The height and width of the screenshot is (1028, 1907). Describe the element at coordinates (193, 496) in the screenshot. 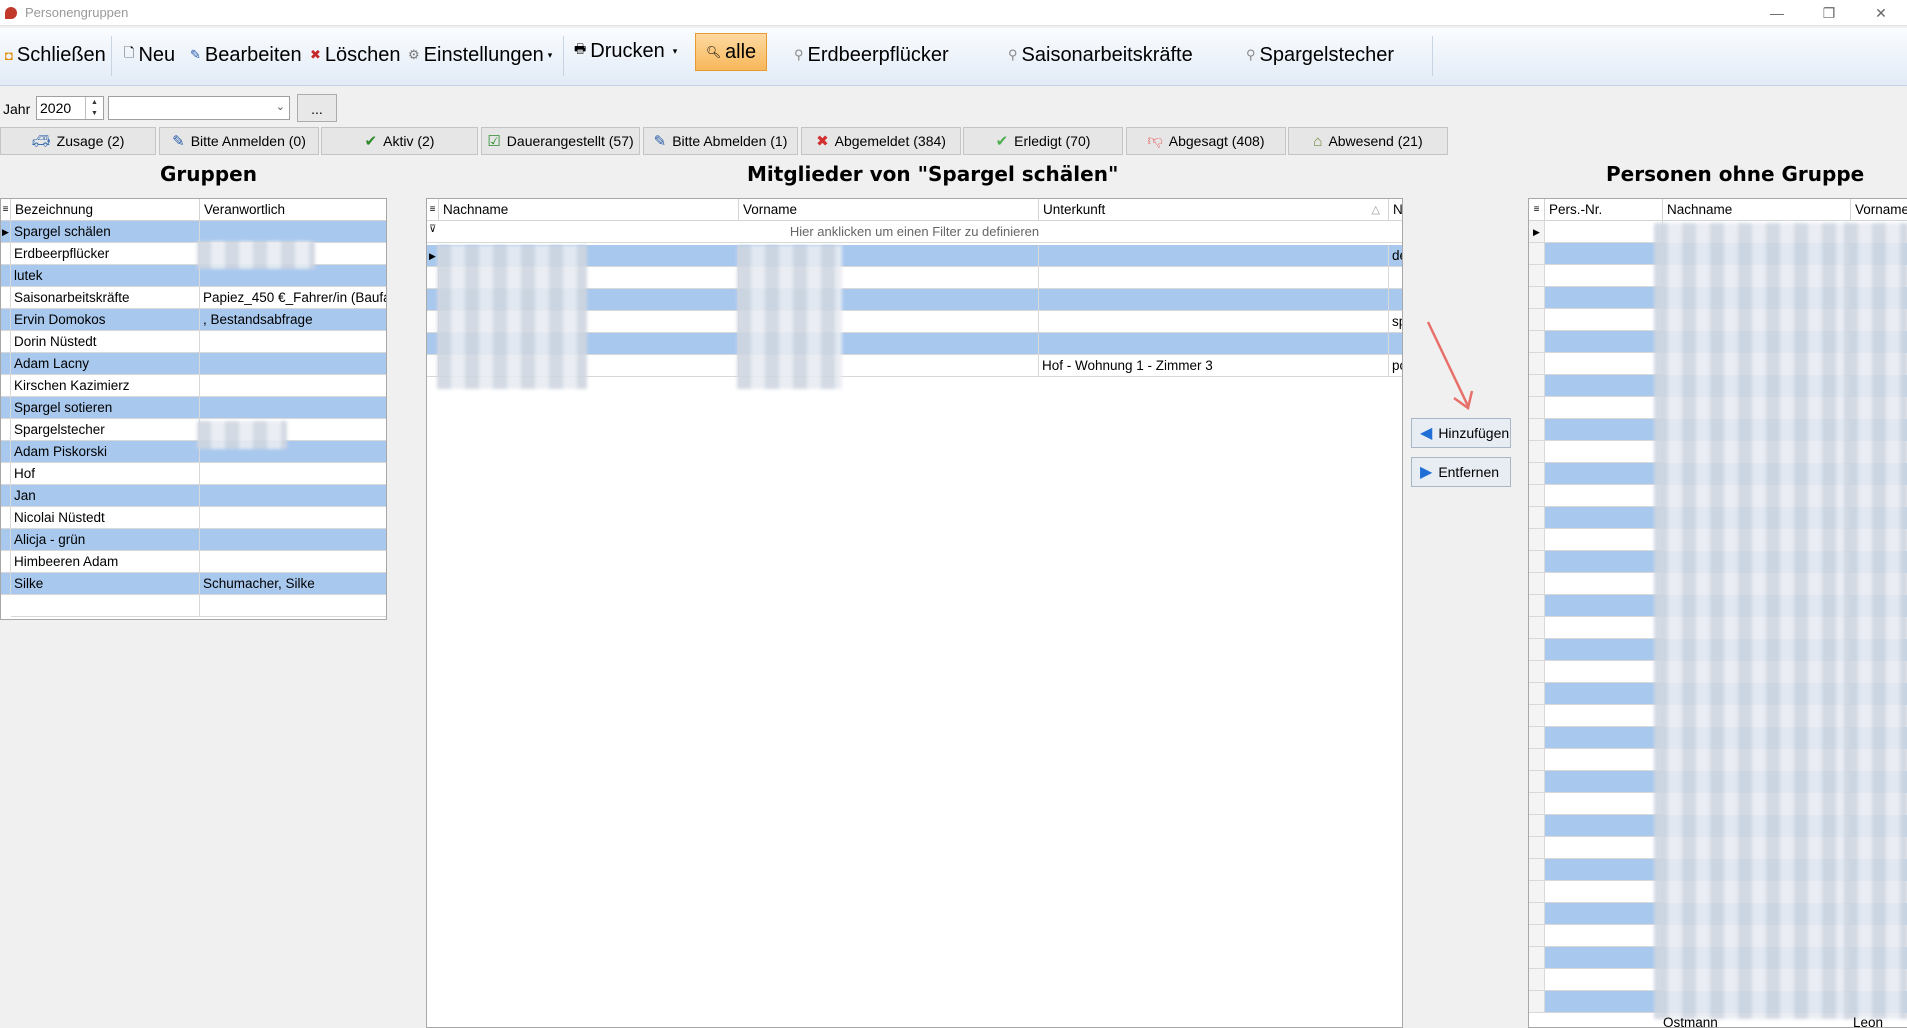

I see `table-row: Jan` at that location.